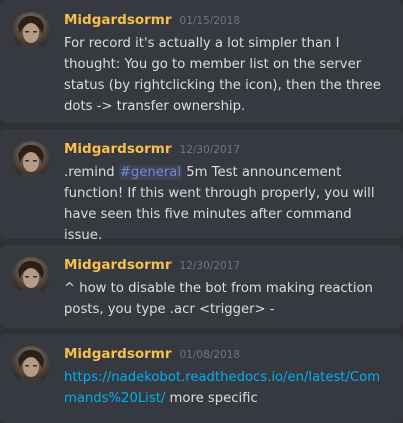  What do you see at coordinates (150, 173) in the screenshot?
I see `channel-mention: #general` at bounding box center [150, 173].